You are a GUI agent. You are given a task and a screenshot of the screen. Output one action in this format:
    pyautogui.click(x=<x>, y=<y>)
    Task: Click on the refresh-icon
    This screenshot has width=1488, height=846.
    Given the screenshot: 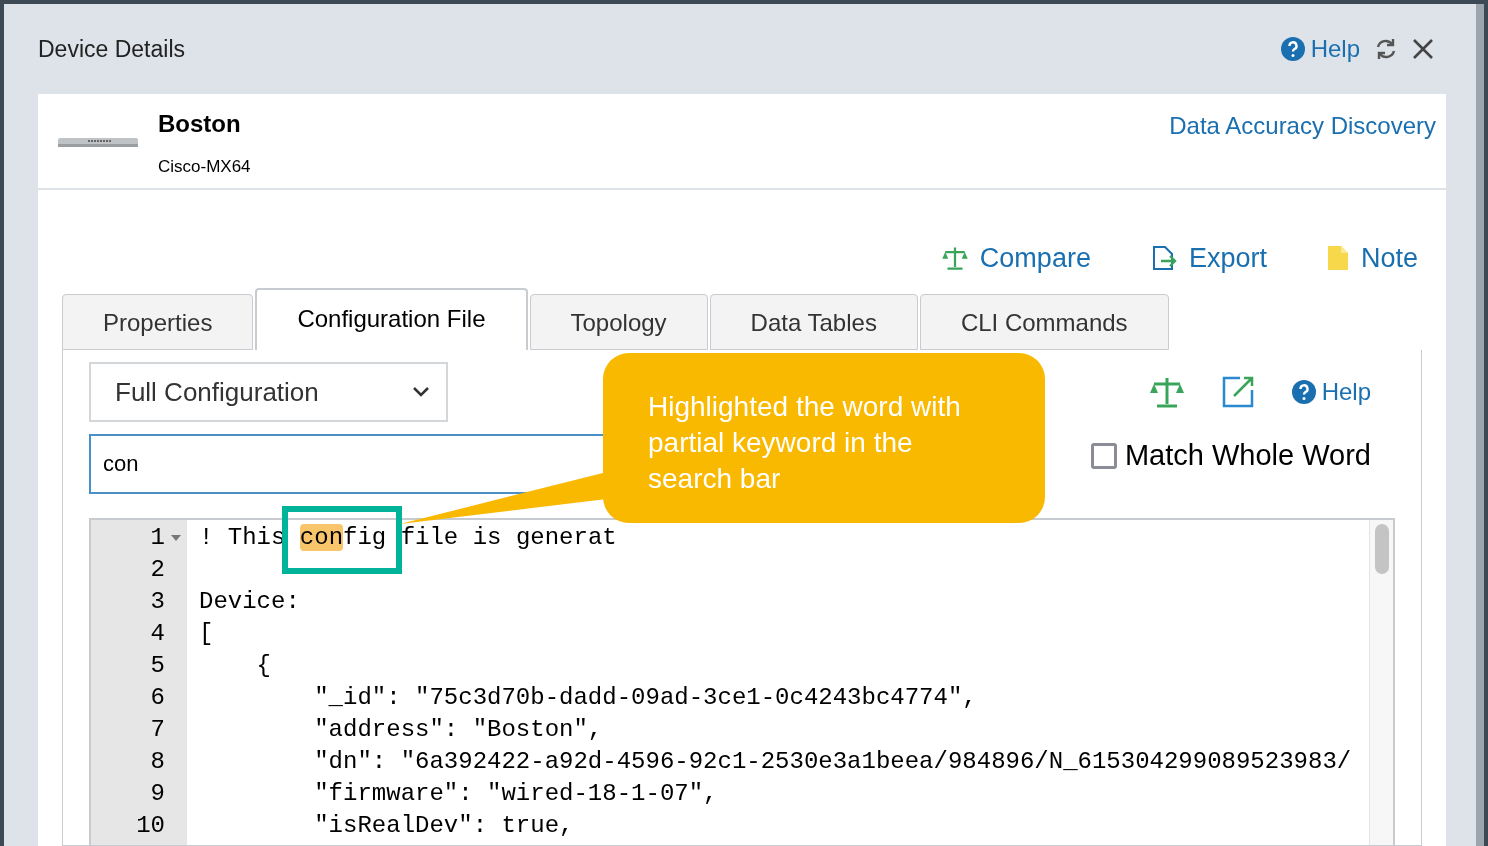 What is the action you would take?
    pyautogui.click(x=1386, y=49)
    